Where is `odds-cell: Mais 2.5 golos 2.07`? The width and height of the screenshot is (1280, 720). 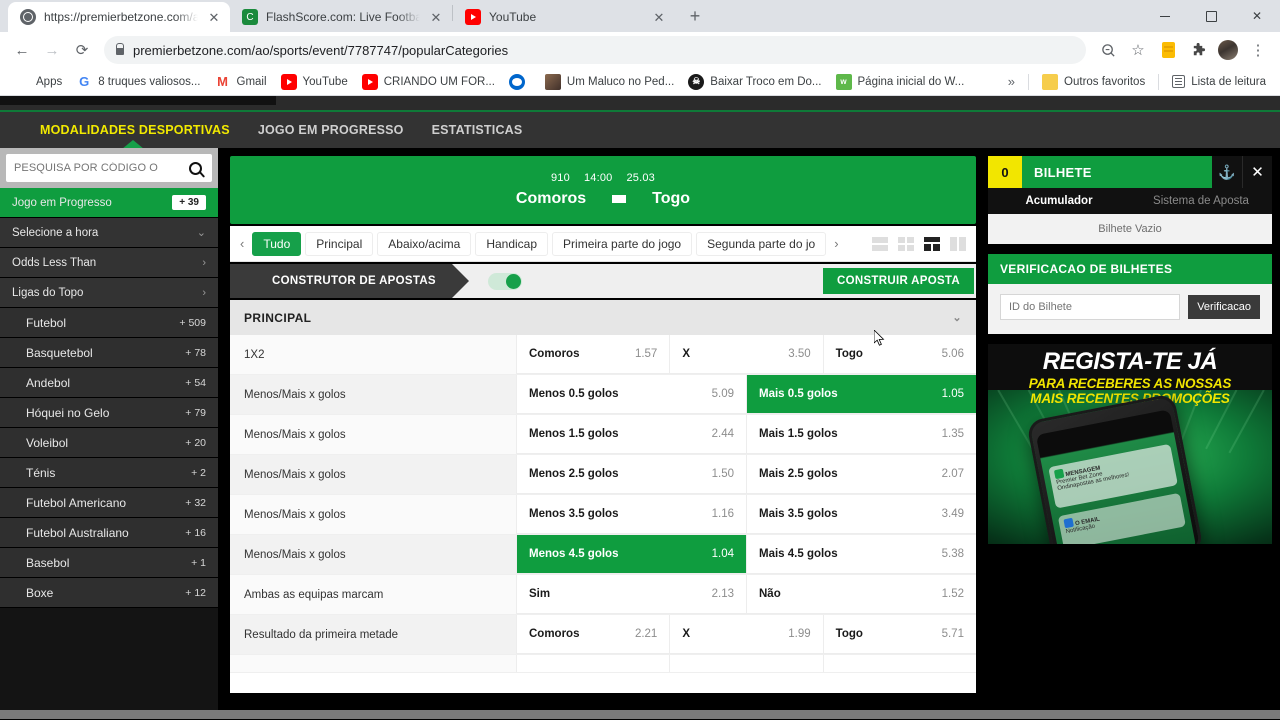
odds-cell: Mais 2.5 golos 2.07 is located at coordinates (861, 474).